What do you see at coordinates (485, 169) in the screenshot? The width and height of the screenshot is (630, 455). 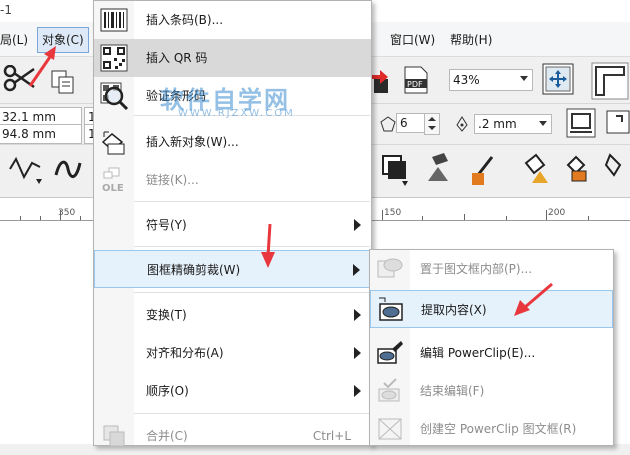 I see `eyedropper-tool-icon` at bounding box center [485, 169].